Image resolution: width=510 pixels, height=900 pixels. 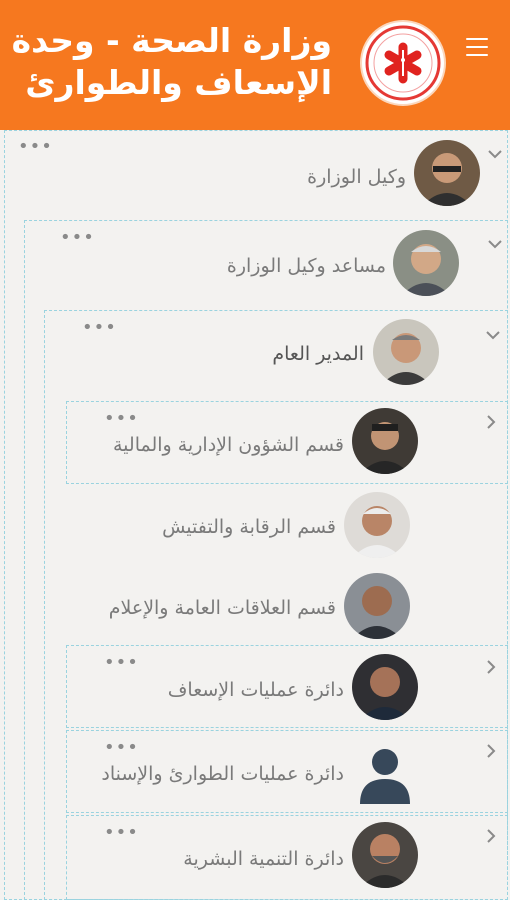 I want to click on node-name: دائرة عمليات الطوارئ والإسناد, so click(x=222, y=774).